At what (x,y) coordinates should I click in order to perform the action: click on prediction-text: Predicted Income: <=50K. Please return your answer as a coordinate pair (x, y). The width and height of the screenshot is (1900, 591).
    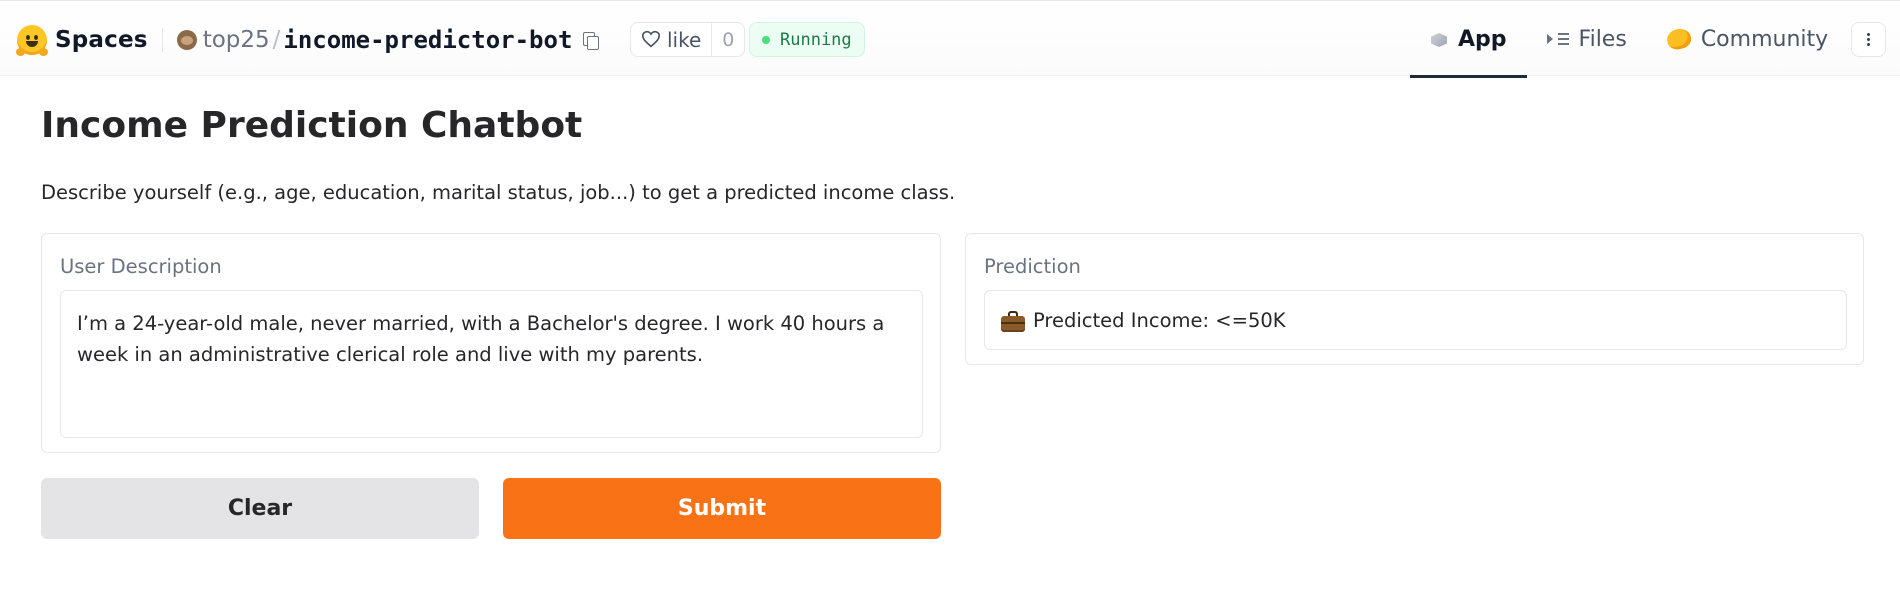
    Looking at the image, I should click on (1159, 320).